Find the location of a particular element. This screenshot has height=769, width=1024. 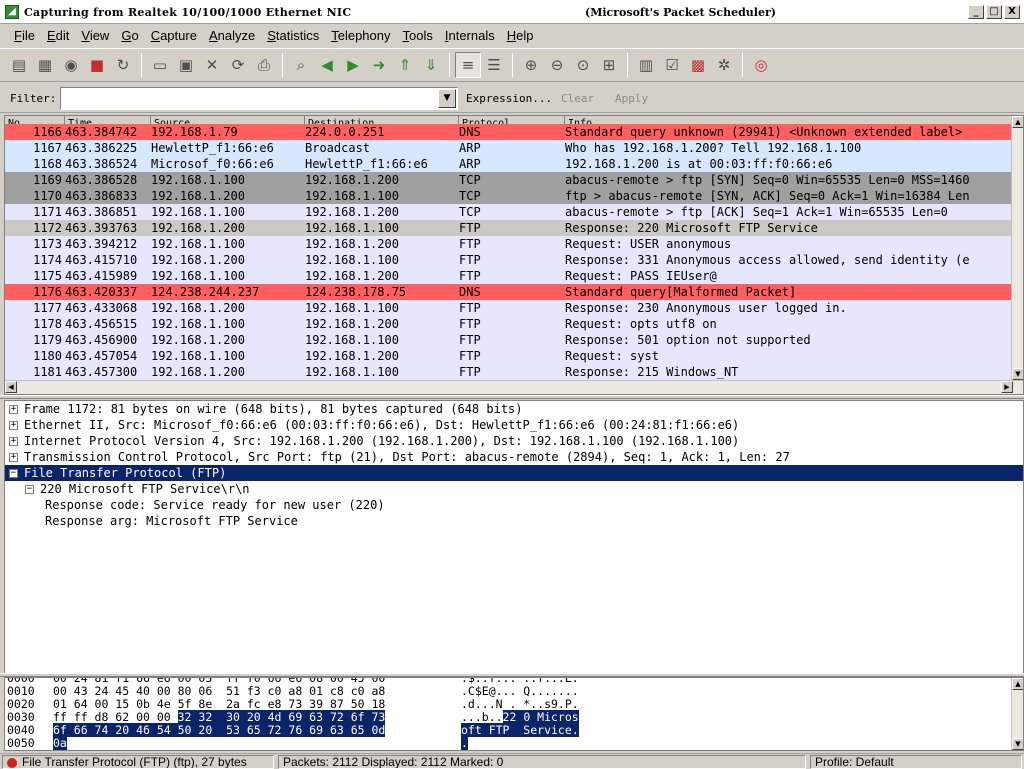

status-profile: Profile: Default is located at coordinates (916, 762).